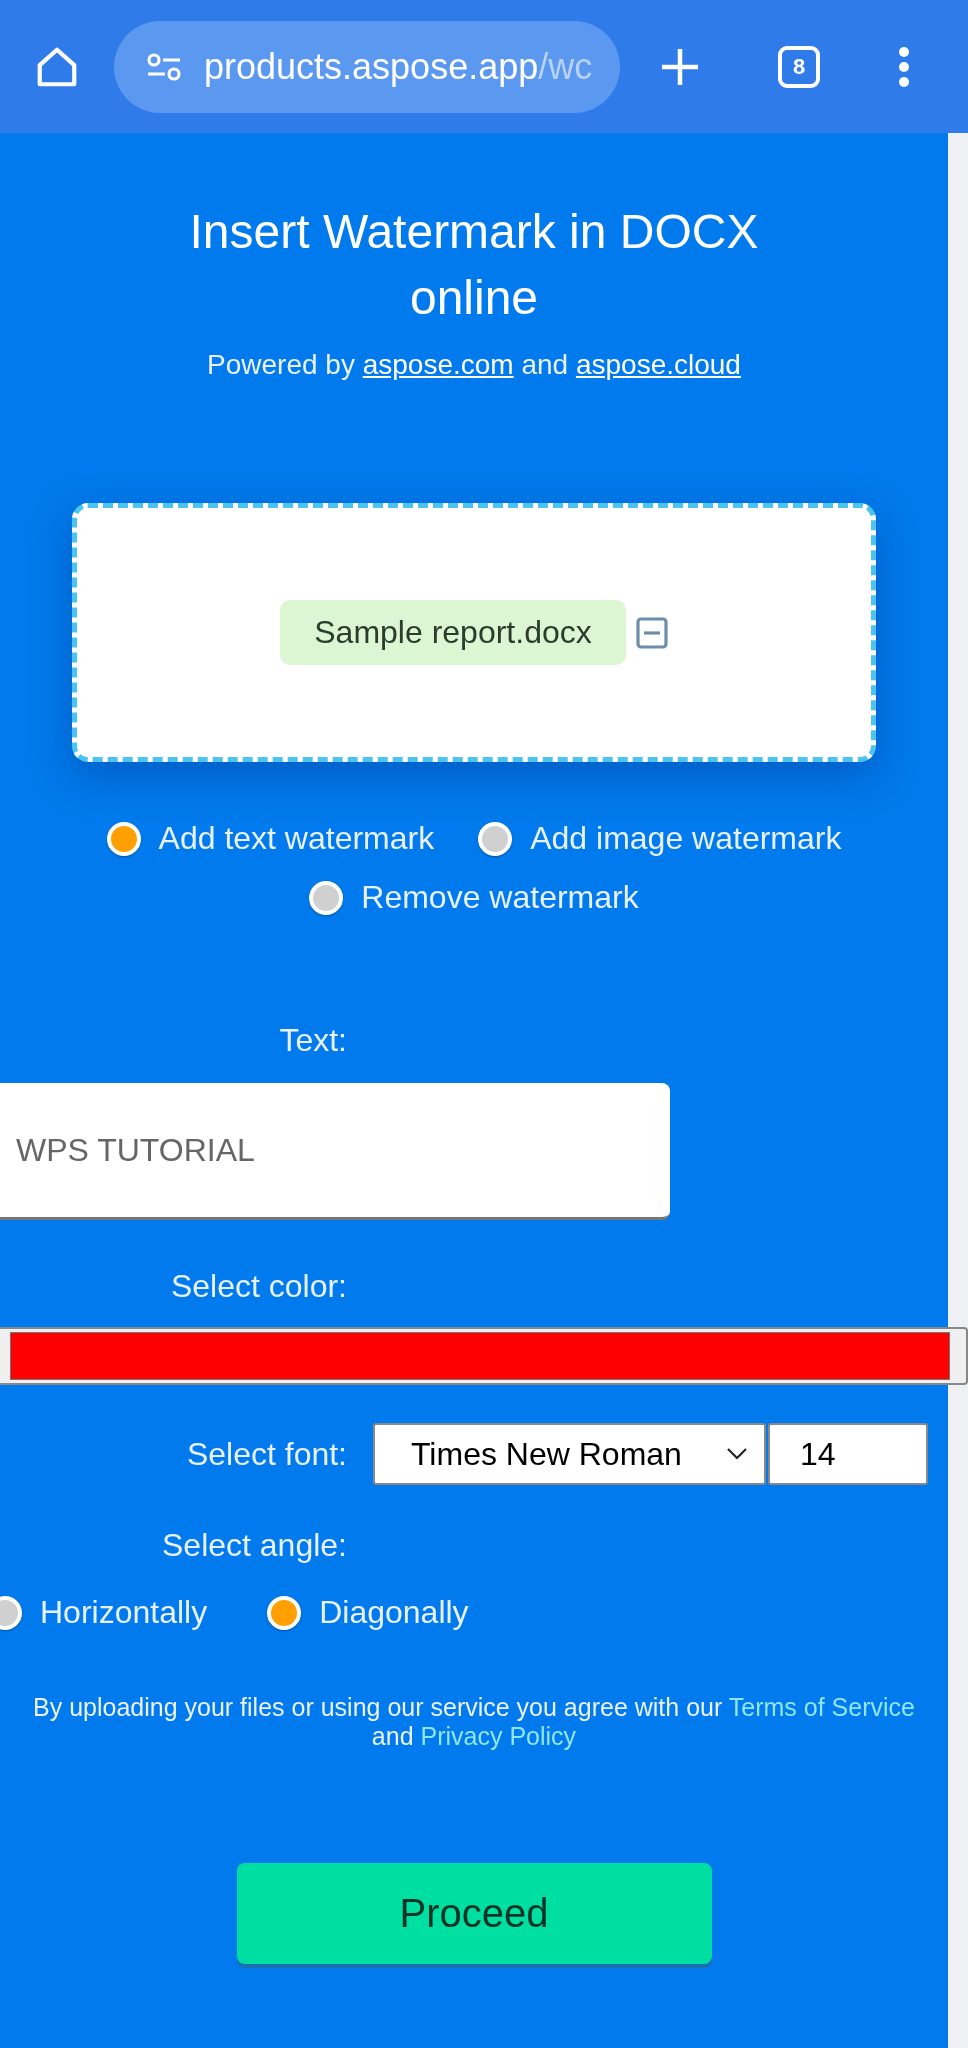 Image resolution: width=968 pixels, height=2048 pixels. What do you see at coordinates (266, 1454) in the screenshot?
I see `field-label: Select font:` at bounding box center [266, 1454].